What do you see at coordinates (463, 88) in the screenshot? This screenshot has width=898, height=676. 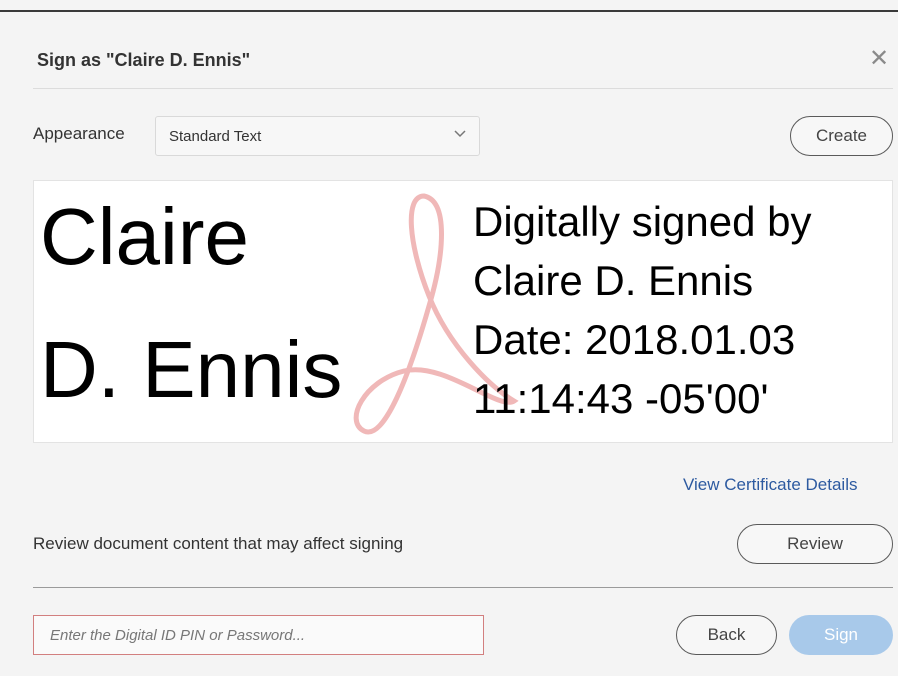 I see `header-divider` at bounding box center [463, 88].